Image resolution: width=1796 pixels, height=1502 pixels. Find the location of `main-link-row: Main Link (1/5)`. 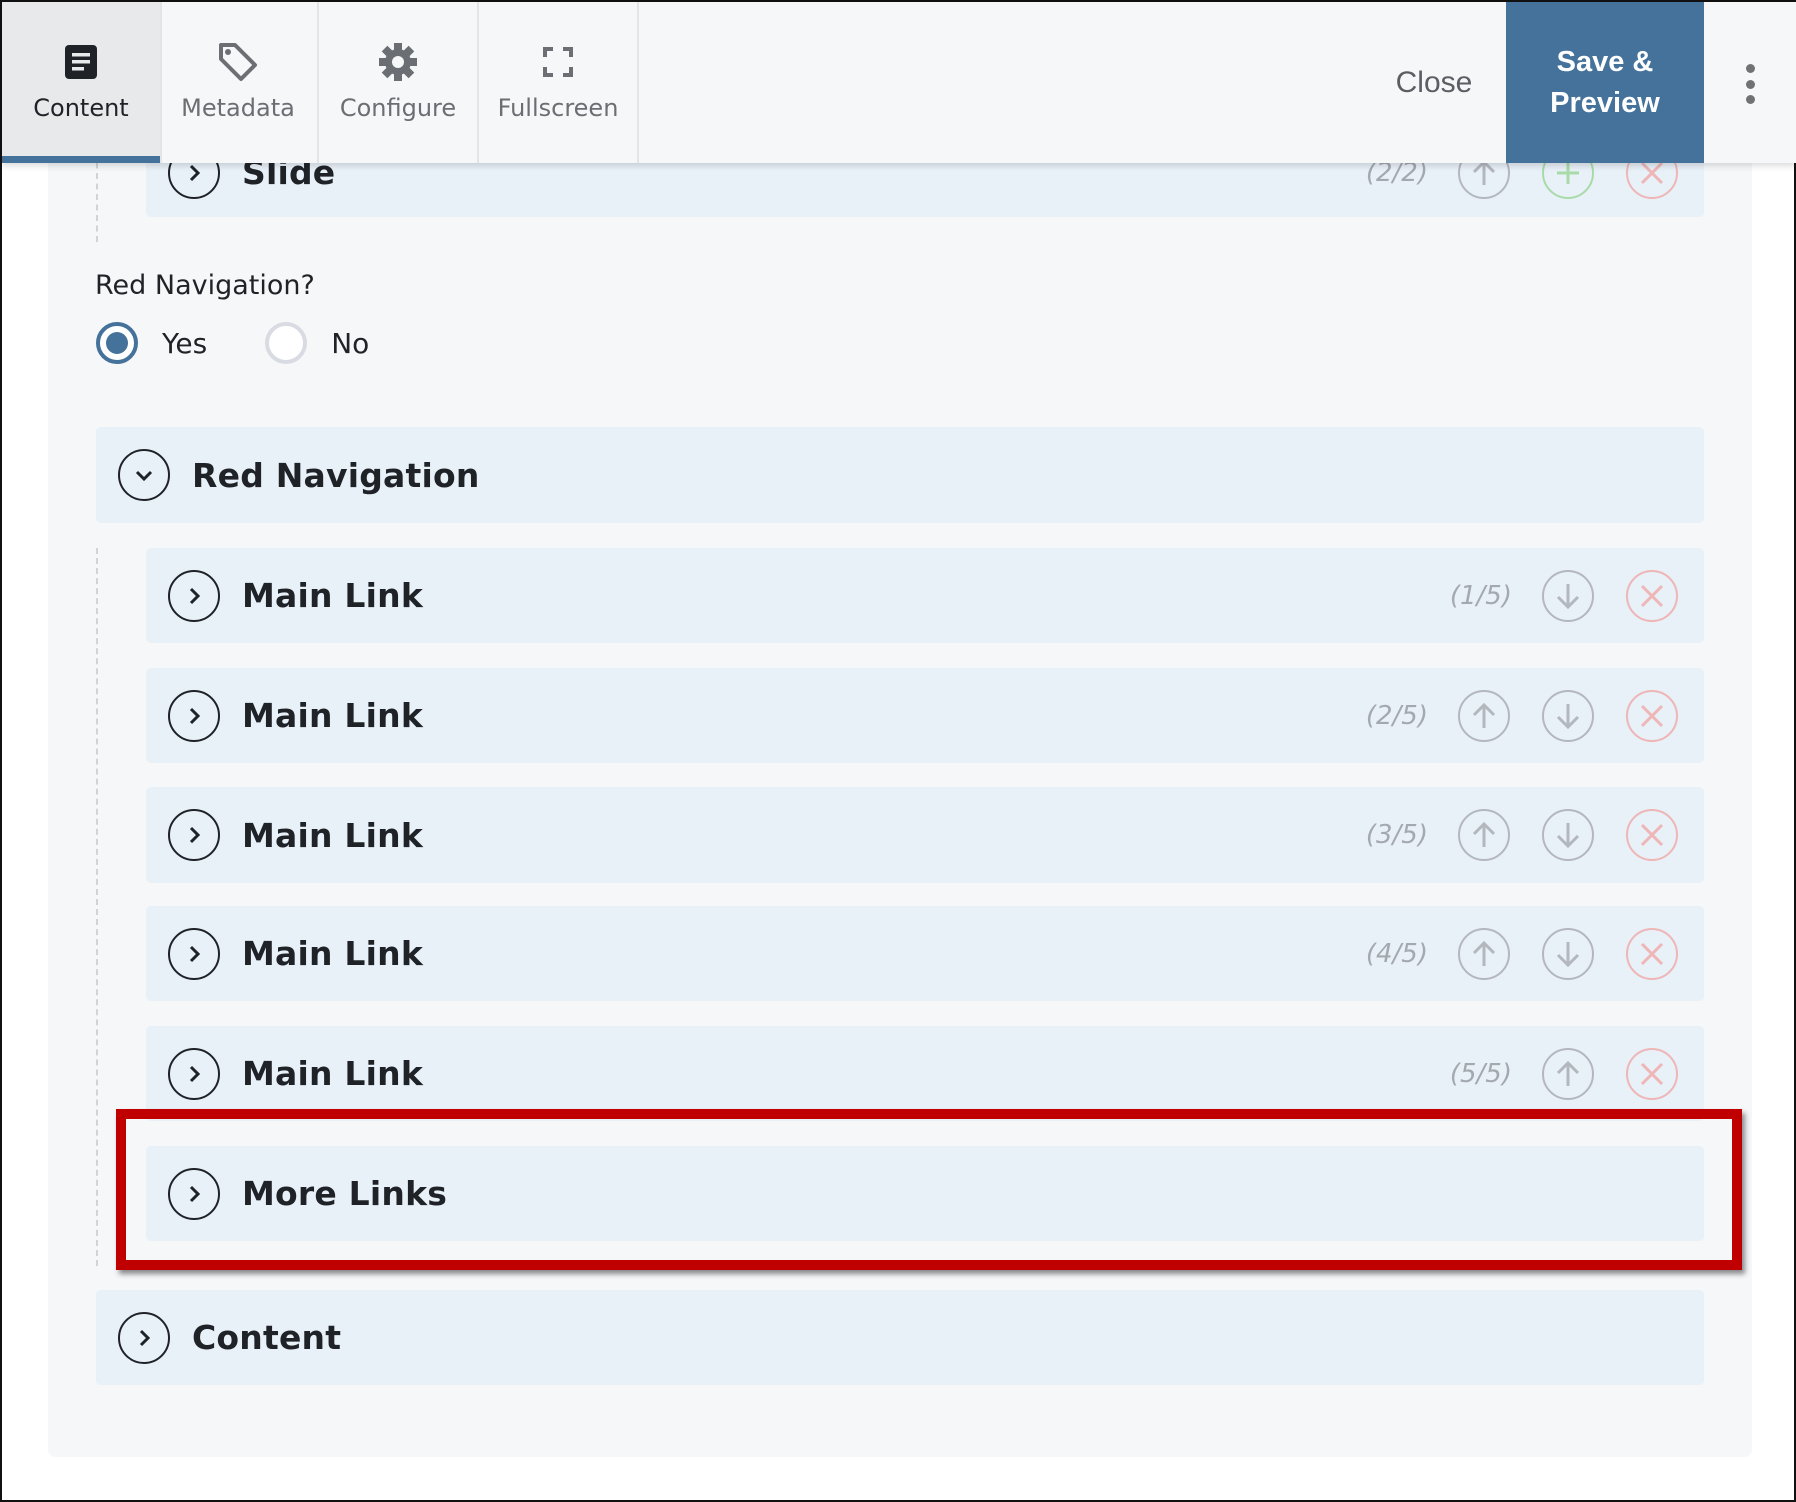

main-link-row: Main Link (1/5) is located at coordinates (925, 595).